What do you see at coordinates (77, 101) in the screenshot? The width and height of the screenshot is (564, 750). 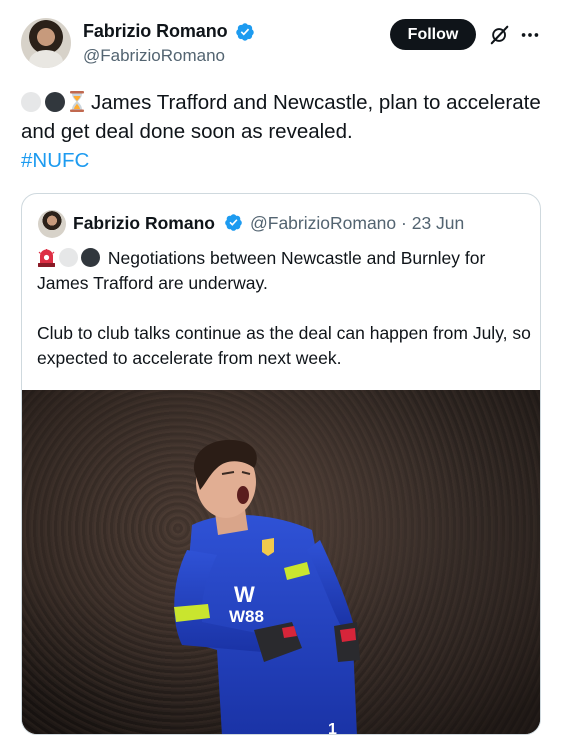 I see `hourglass-icon` at bounding box center [77, 101].